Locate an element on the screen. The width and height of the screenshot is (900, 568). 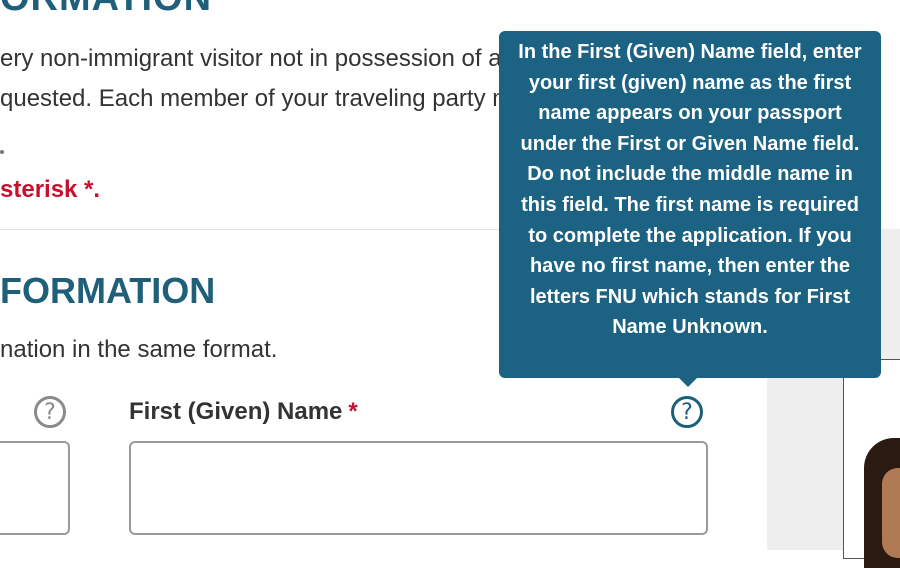
bullet-dot is located at coordinates (2, 152).